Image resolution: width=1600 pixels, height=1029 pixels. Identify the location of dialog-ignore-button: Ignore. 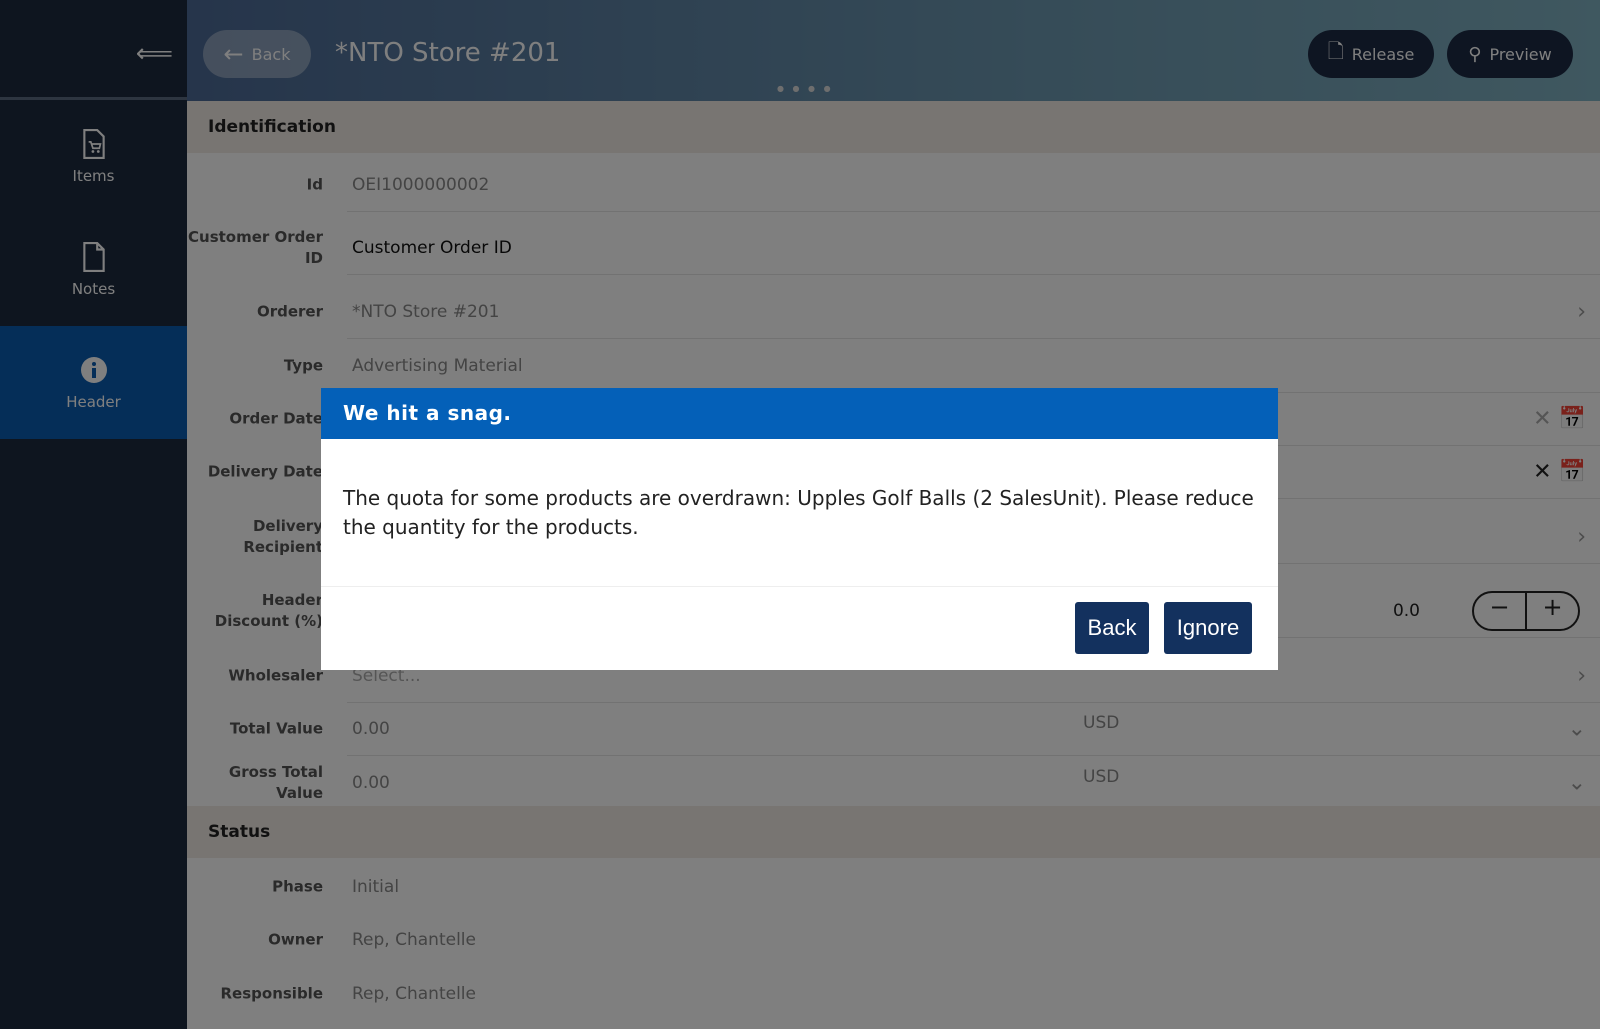
(1208, 628).